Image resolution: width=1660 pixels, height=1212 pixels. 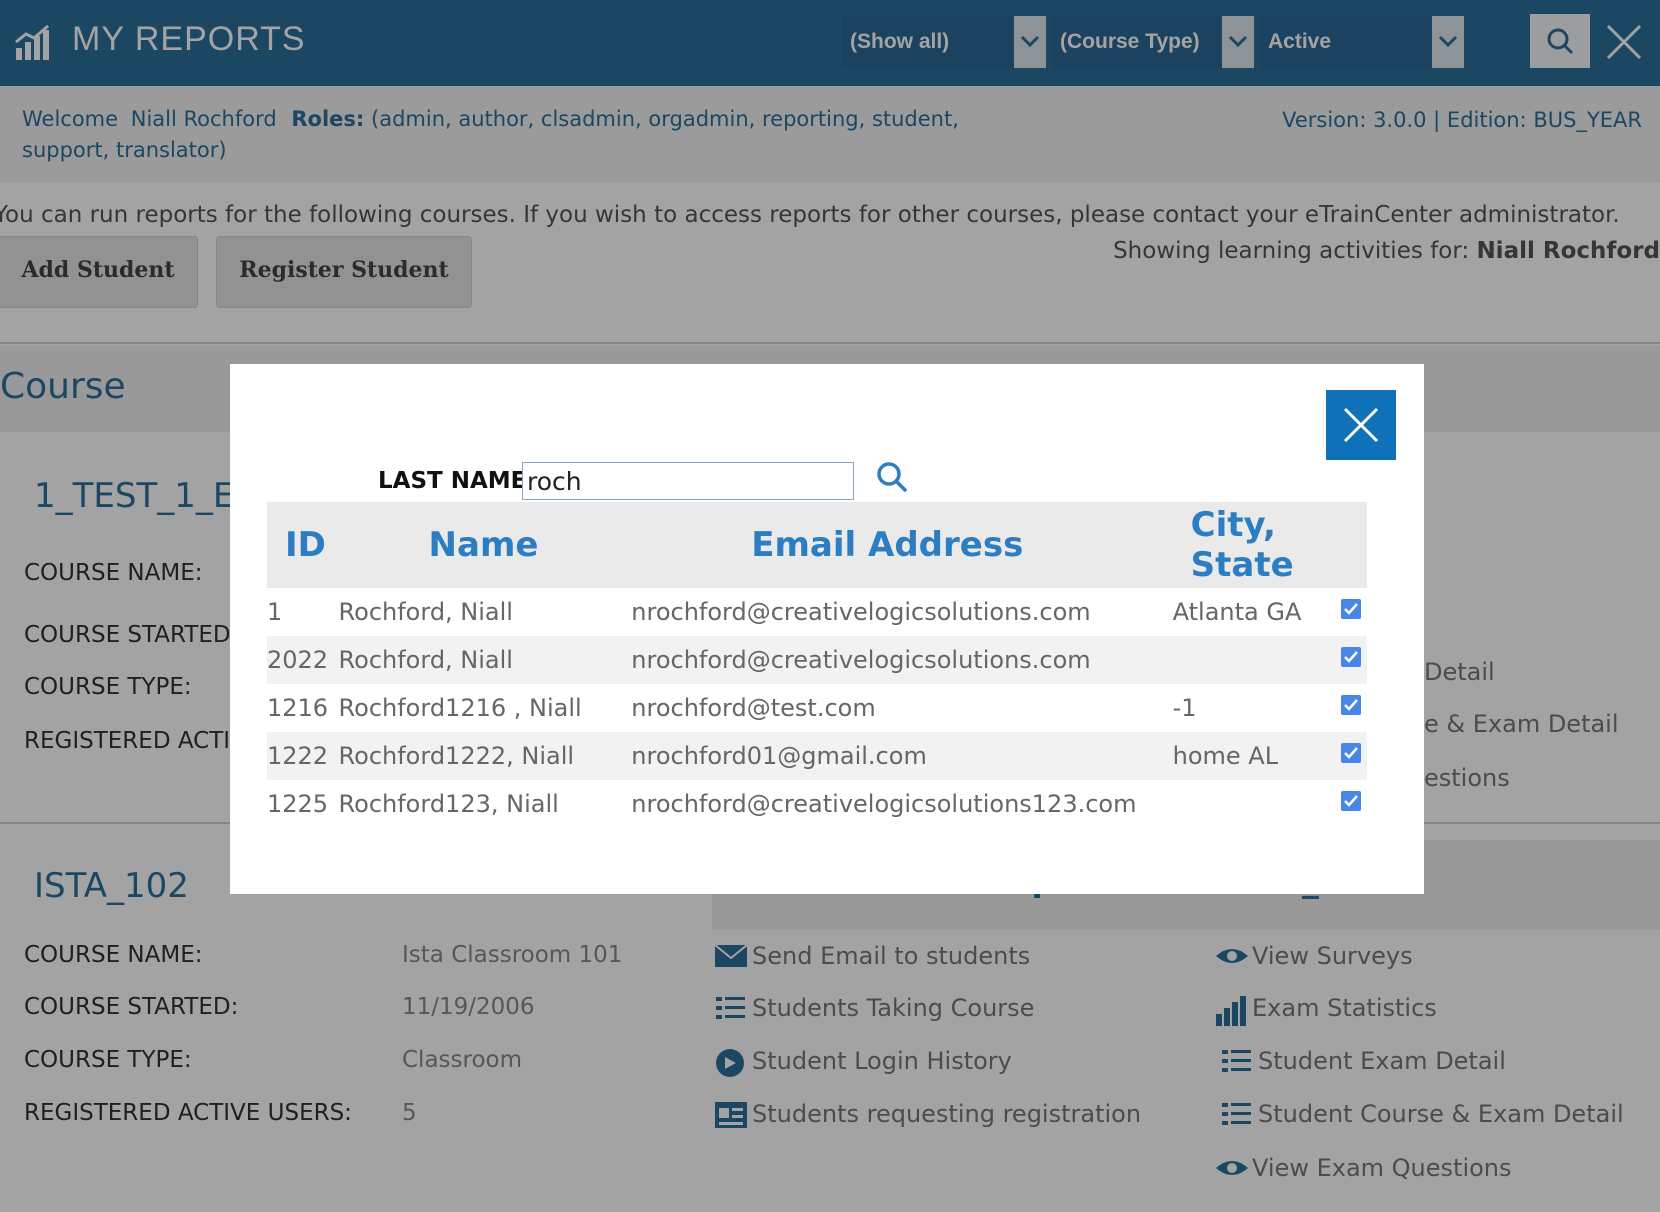 I want to click on column-header-email: Email Address, so click(x=902, y=545).